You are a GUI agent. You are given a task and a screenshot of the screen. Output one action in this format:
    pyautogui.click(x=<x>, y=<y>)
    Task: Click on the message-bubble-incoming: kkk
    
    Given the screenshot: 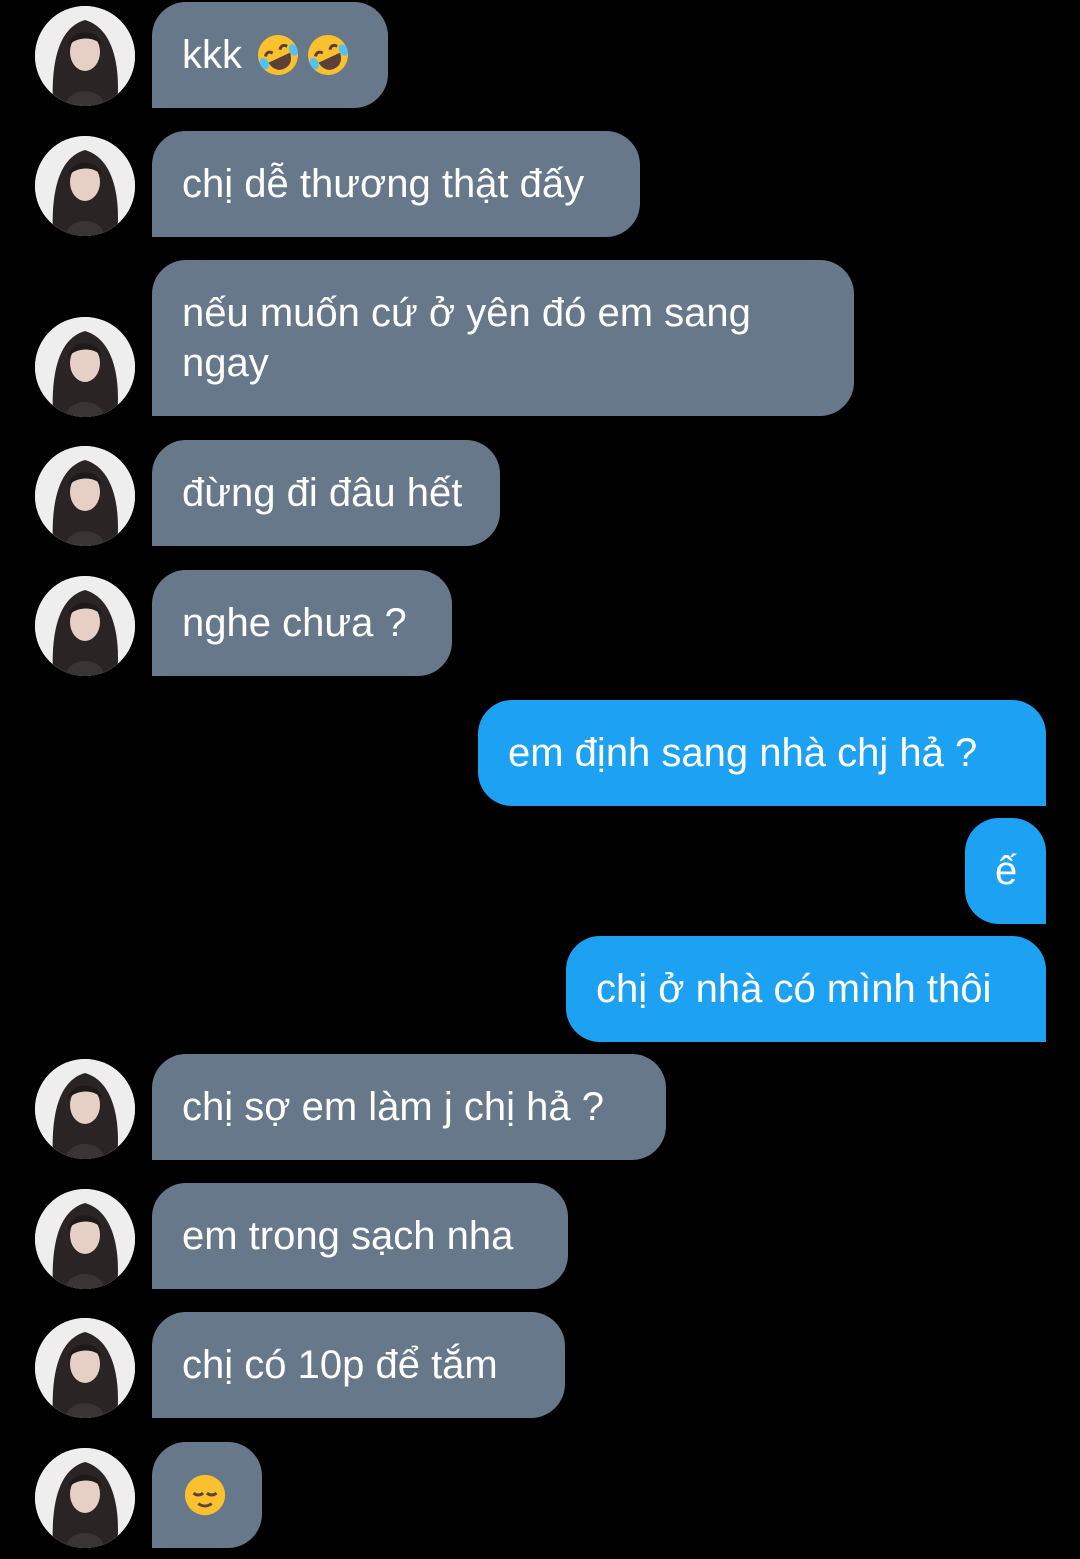 What is the action you would take?
    pyautogui.click(x=270, y=55)
    